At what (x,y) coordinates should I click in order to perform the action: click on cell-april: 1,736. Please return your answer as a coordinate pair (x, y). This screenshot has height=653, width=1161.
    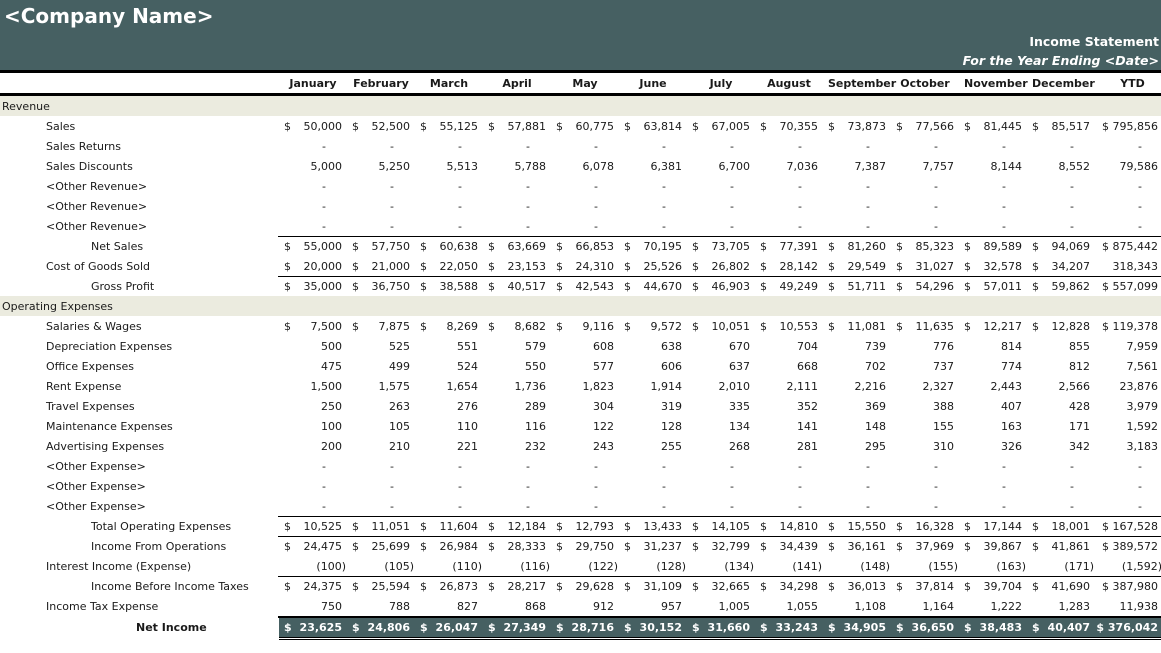
    Looking at the image, I should click on (517, 387).